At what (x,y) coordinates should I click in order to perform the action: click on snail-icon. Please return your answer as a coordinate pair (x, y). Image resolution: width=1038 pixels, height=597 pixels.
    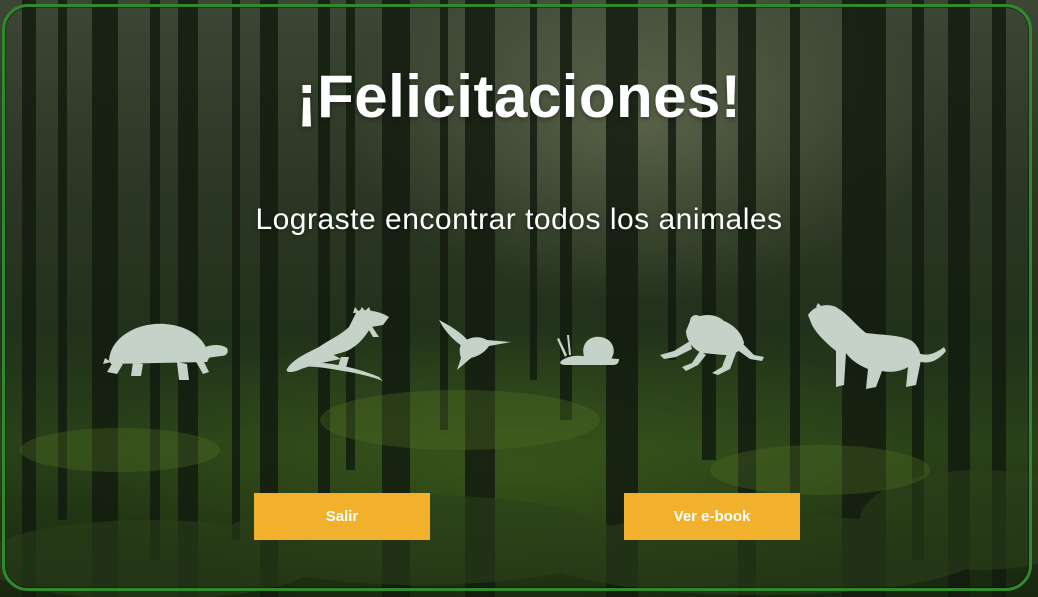
    Looking at the image, I should click on (588, 350).